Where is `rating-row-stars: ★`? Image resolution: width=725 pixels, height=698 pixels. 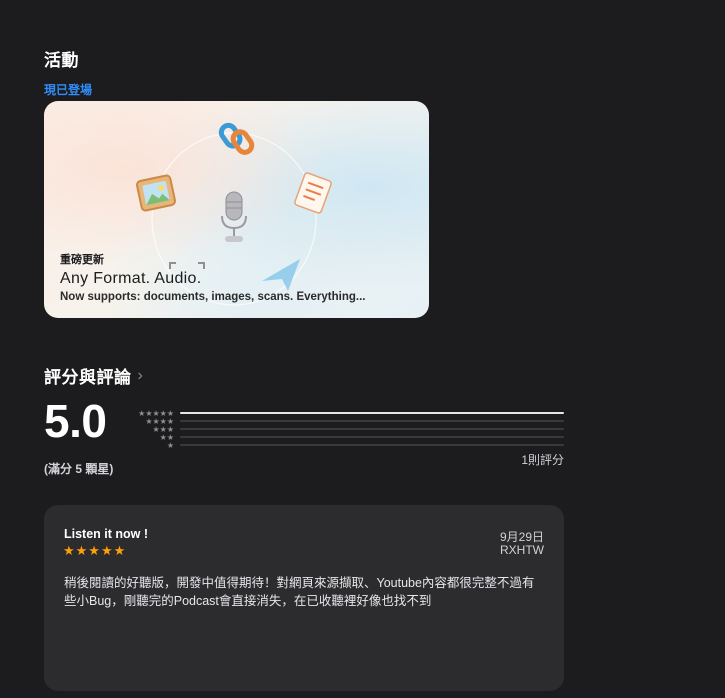
rating-row-stars: ★ is located at coordinates (170, 445).